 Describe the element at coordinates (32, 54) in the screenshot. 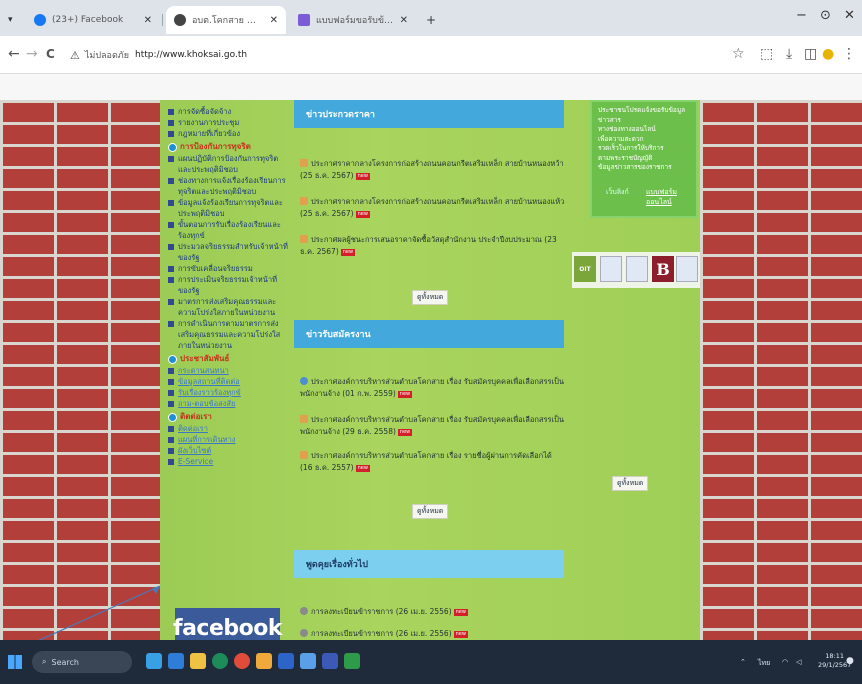

I see `forward-icon: →` at that location.